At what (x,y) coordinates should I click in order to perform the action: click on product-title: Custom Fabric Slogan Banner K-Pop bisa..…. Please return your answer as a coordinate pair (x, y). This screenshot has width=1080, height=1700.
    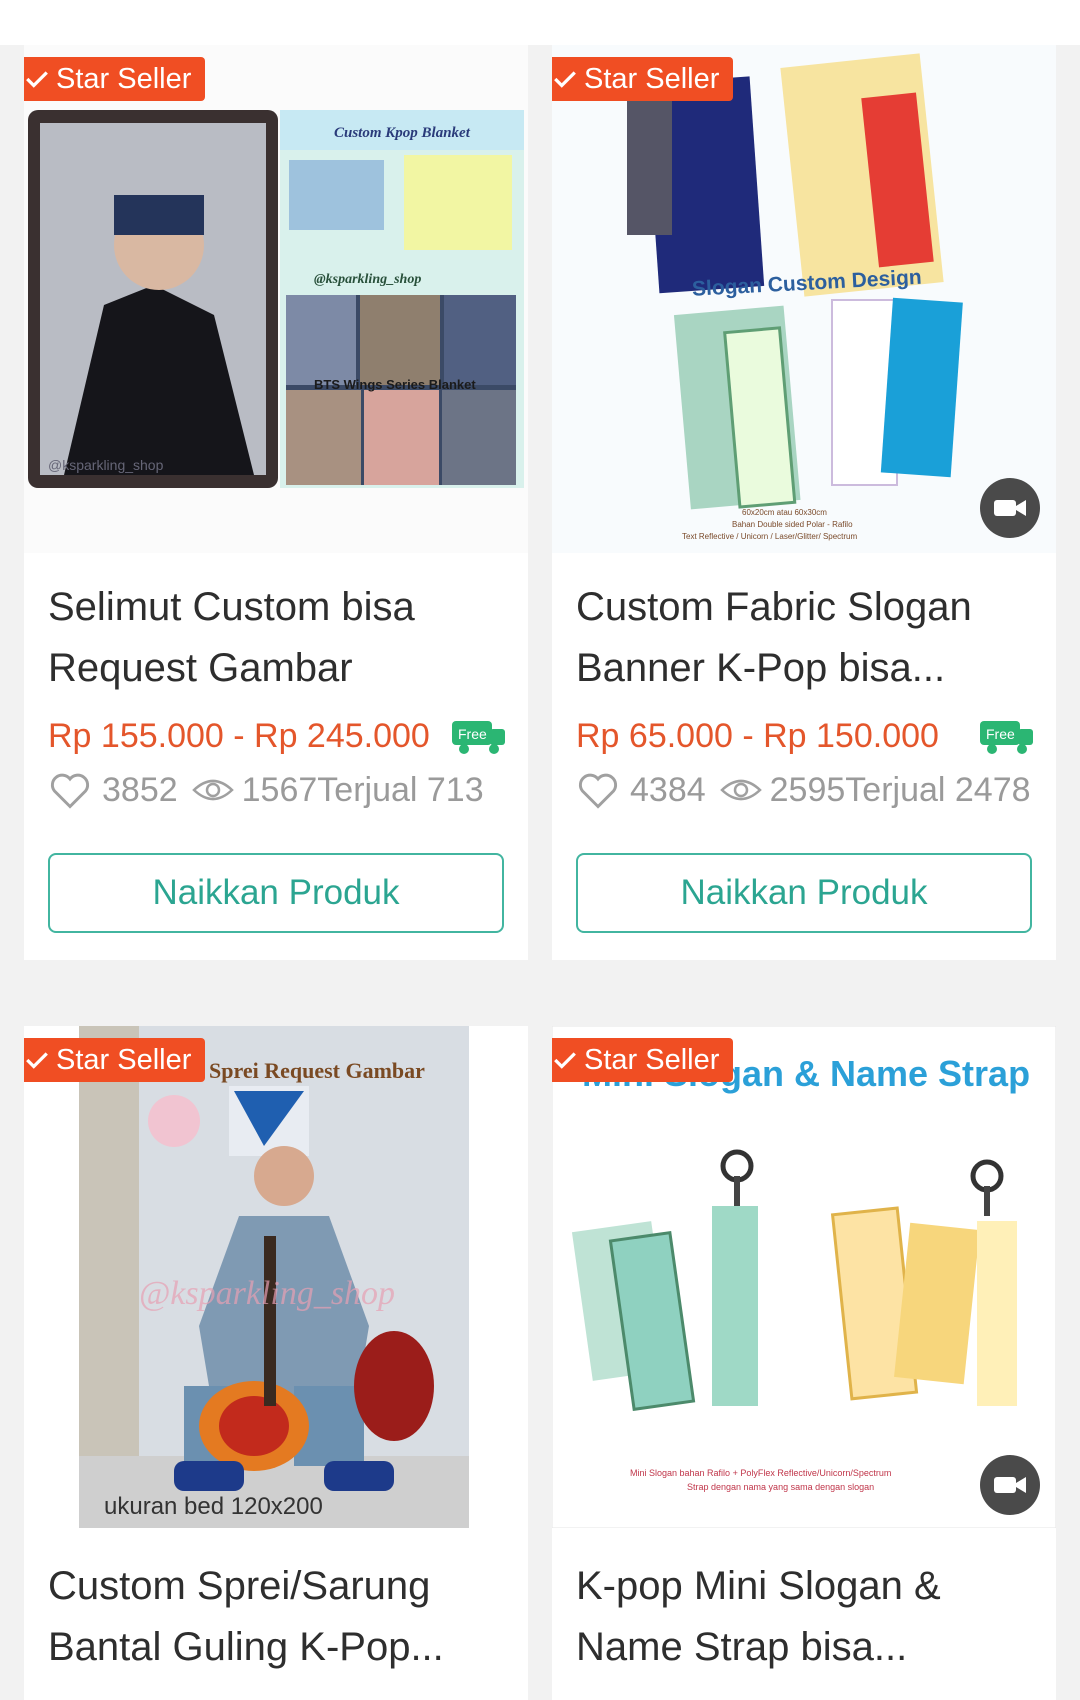
    Looking at the image, I should click on (806, 638).